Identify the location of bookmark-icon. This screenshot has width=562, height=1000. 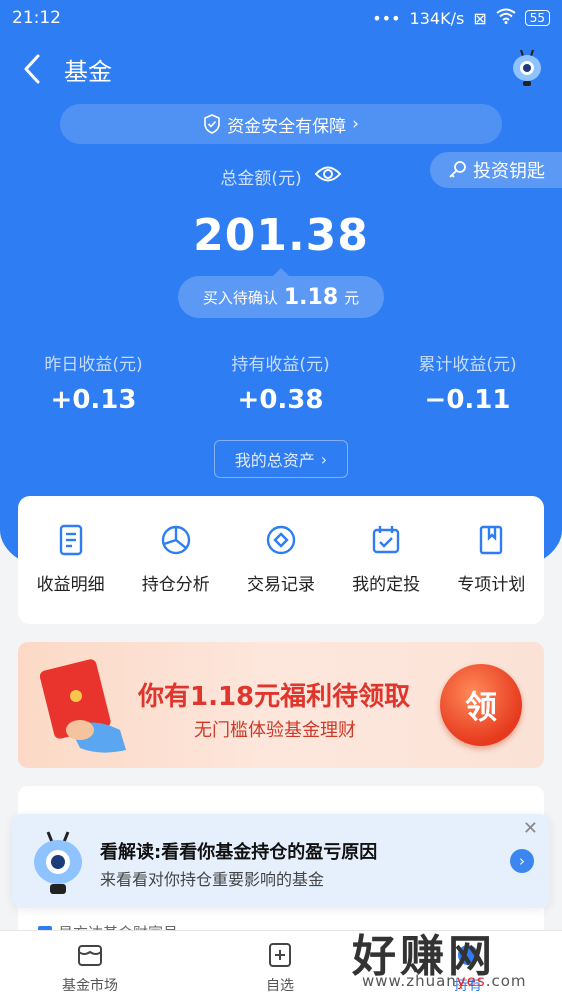
(491, 540).